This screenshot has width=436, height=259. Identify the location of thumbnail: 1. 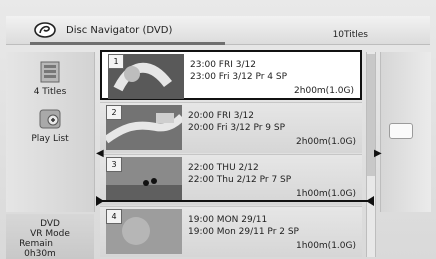
(146, 76).